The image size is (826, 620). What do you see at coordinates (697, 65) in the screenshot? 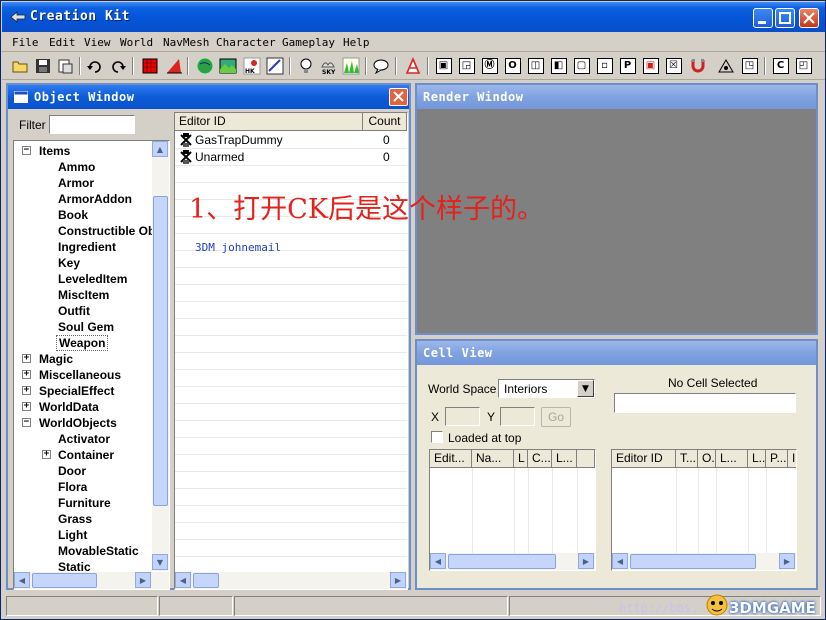
I see `magnet-button` at bounding box center [697, 65].